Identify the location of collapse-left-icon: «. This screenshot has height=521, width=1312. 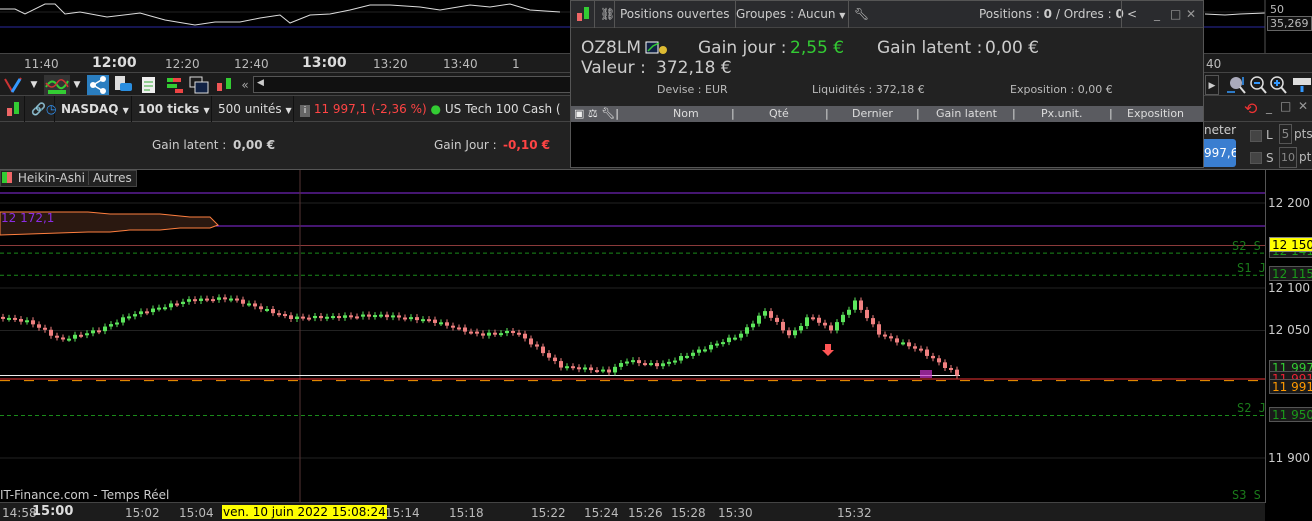
(245, 85).